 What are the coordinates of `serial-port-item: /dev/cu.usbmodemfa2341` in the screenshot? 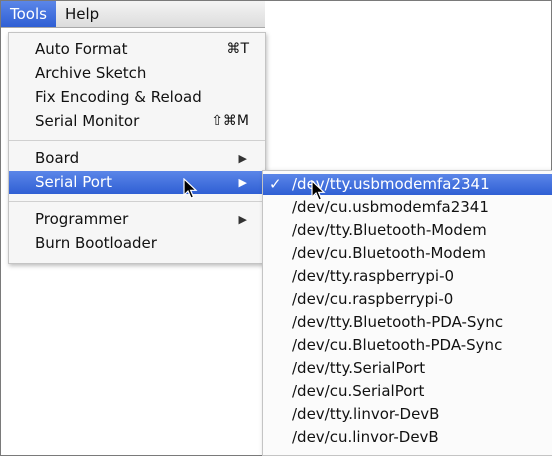 It's located at (407, 207).